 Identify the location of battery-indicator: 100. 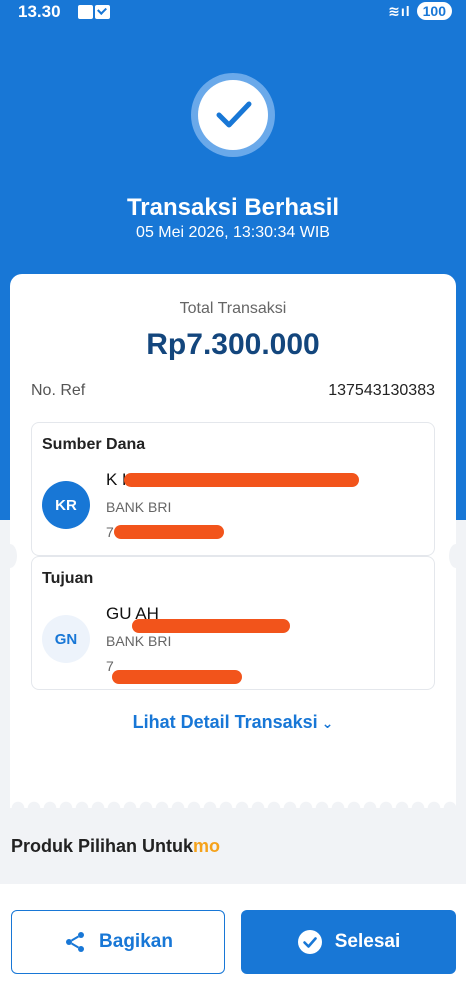
(434, 11).